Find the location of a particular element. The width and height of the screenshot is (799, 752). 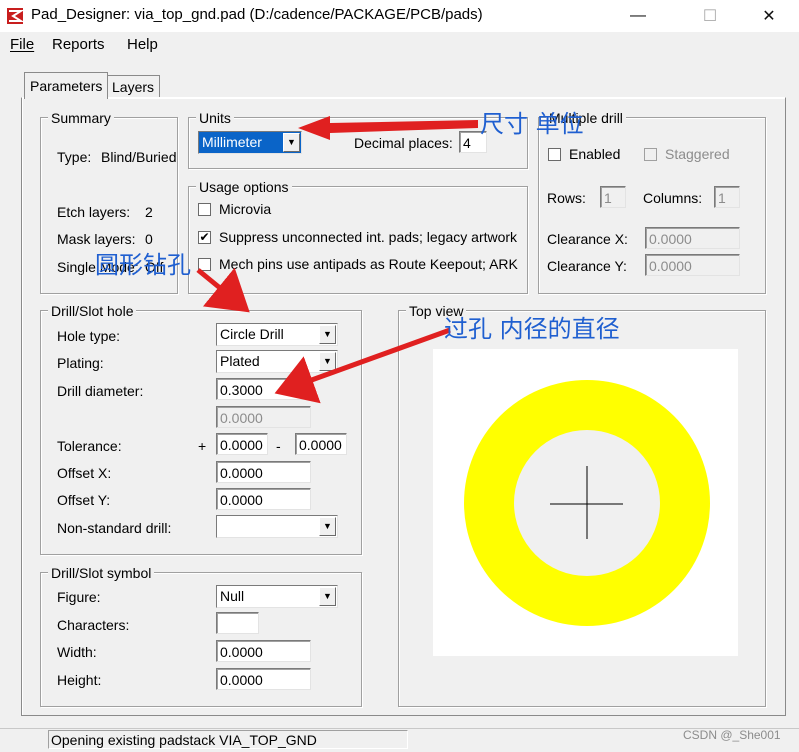

tab-parameters: Parameters is located at coordinates (66, 85).